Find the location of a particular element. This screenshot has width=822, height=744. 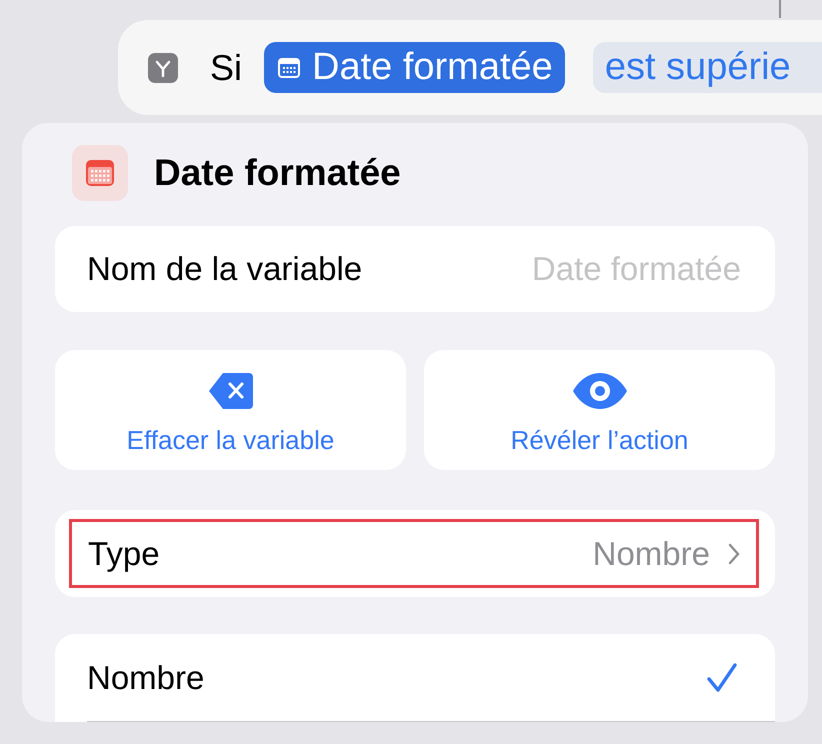

if-keyword: Si is located at coordinates (226, 67).